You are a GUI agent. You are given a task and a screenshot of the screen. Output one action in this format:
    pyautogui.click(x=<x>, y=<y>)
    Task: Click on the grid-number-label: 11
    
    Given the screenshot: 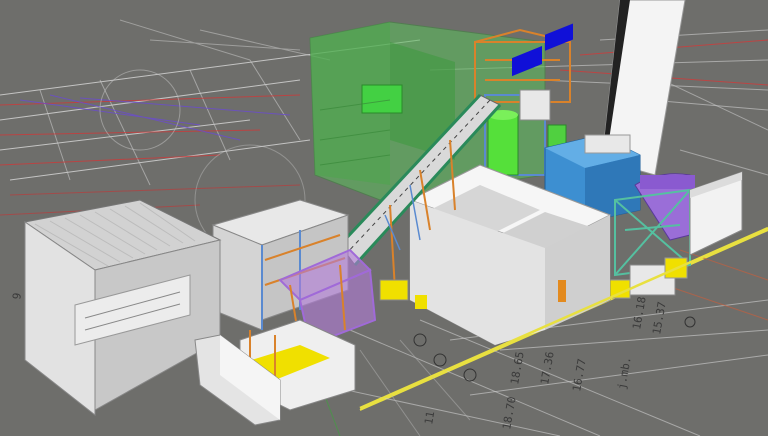 What is the action you would take?
    pyautogui.click(x=429, y=417)
    